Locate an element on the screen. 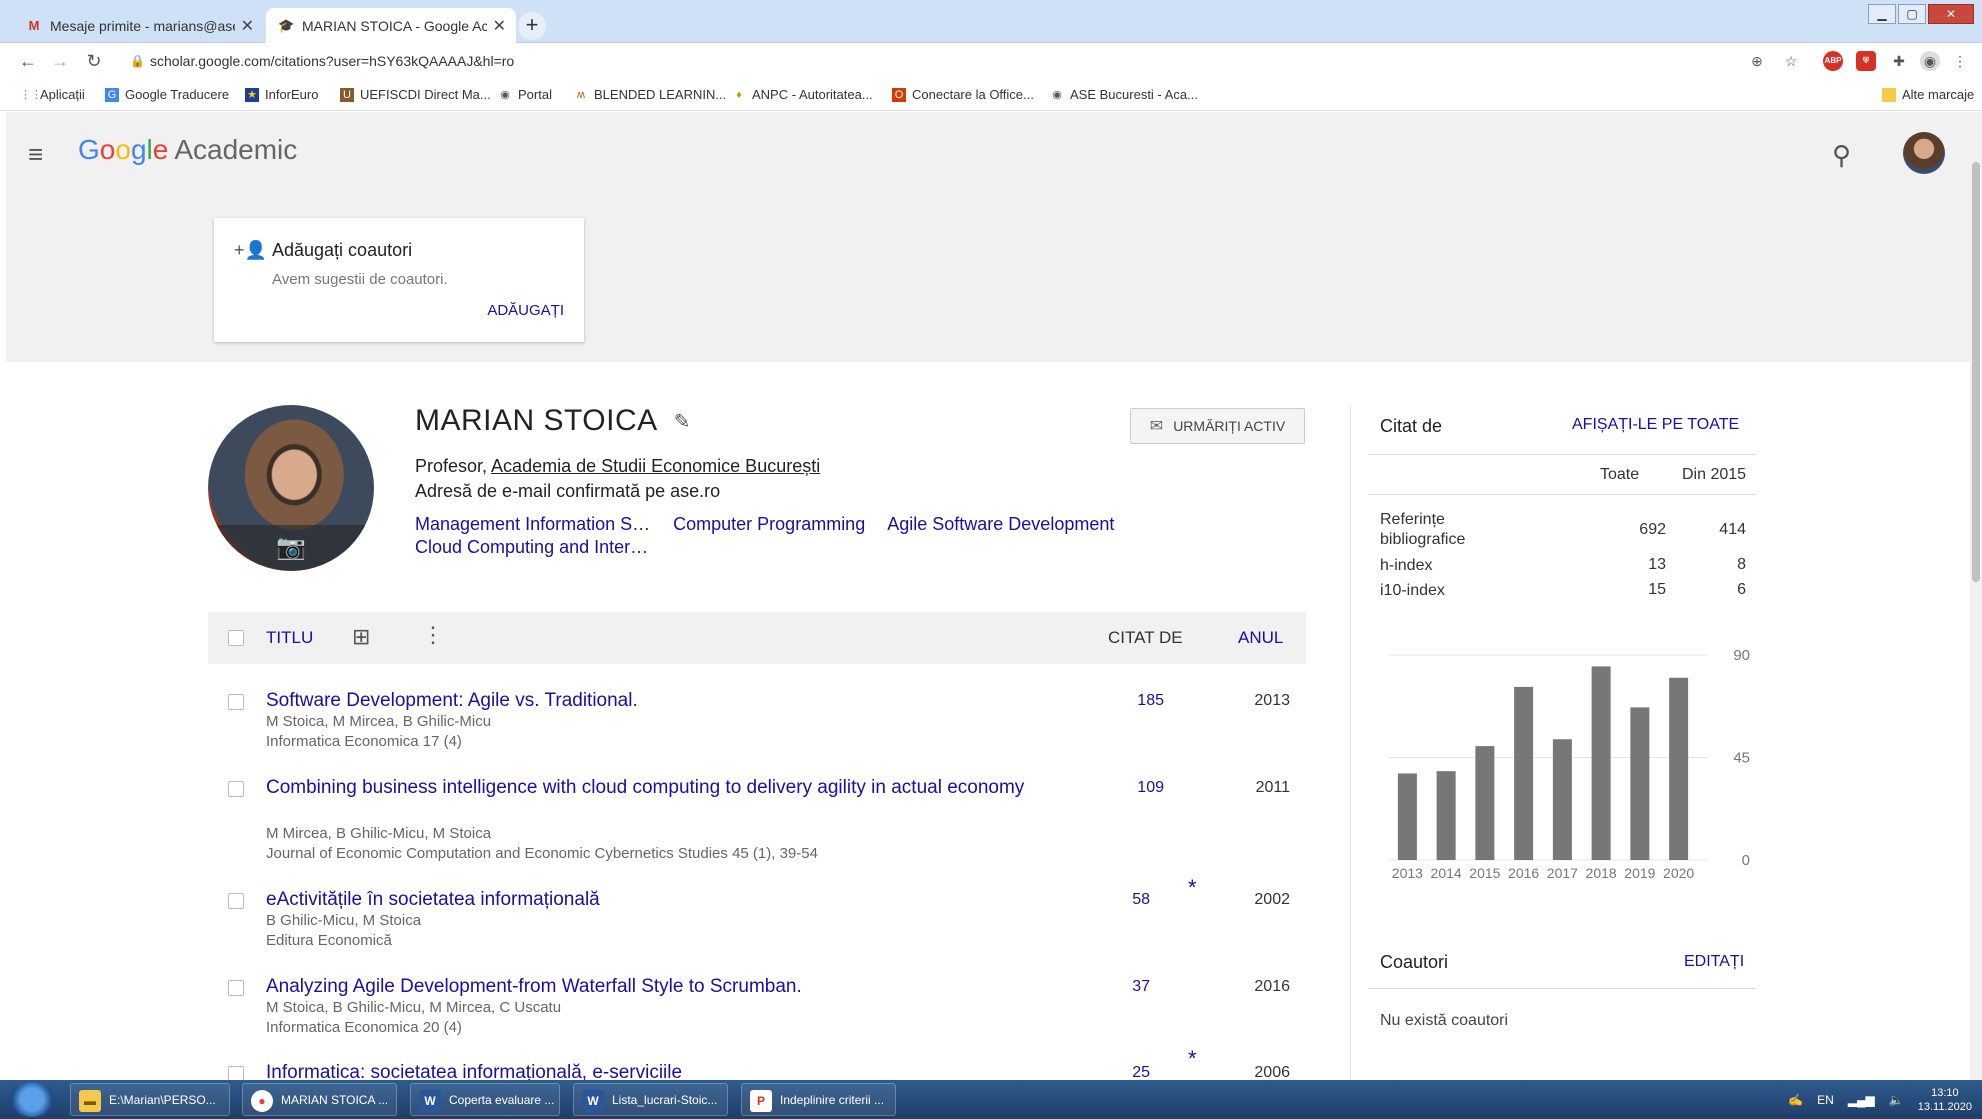 The image size is (1982, 1119). cited-count: 109 is located at coordinates (1124, 788).